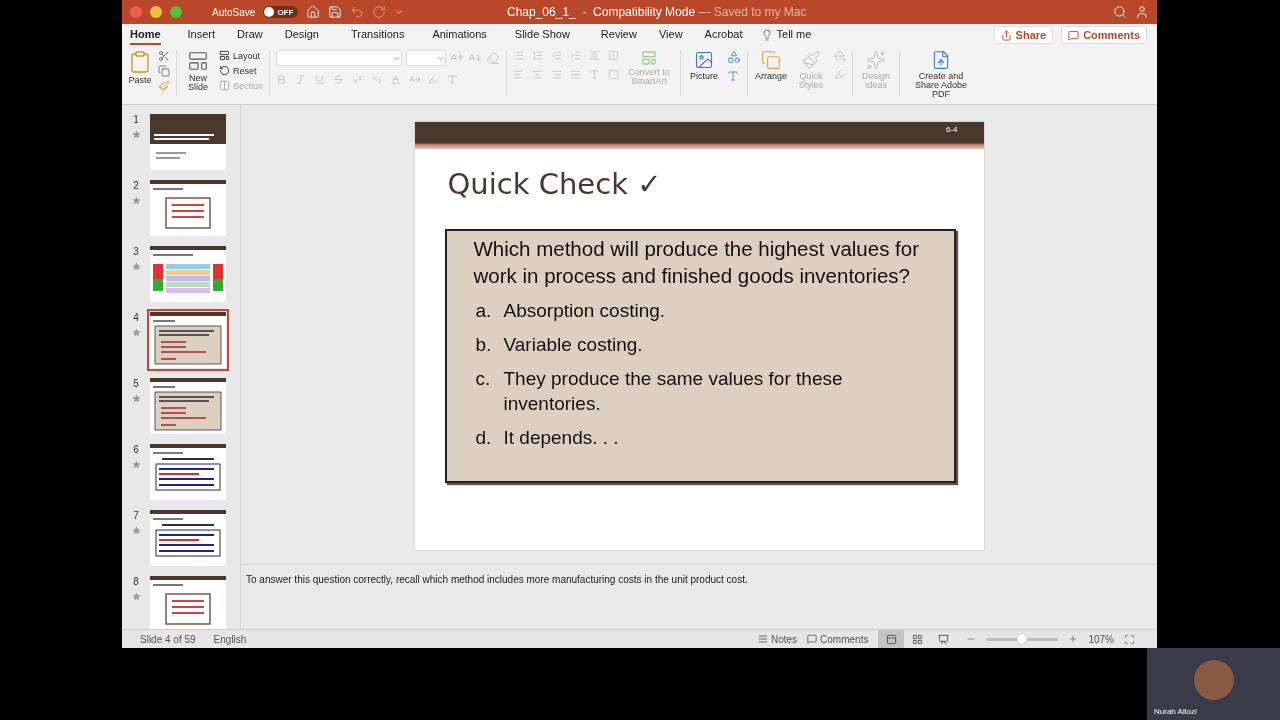 Image resolution: width=1280 pixels, height=720 pixels. I want to click on paste-button: Paste, so click(140, 67).